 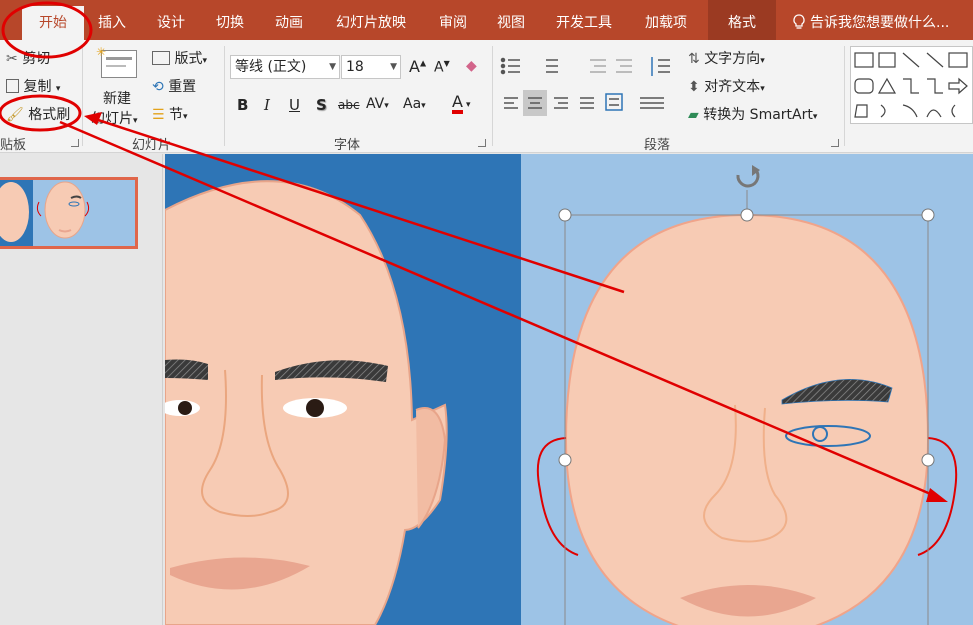 What do you see at coordinates (188, 59) in the screenshot?
I see `layout-label: 版式` at bounding box center [188, 59].